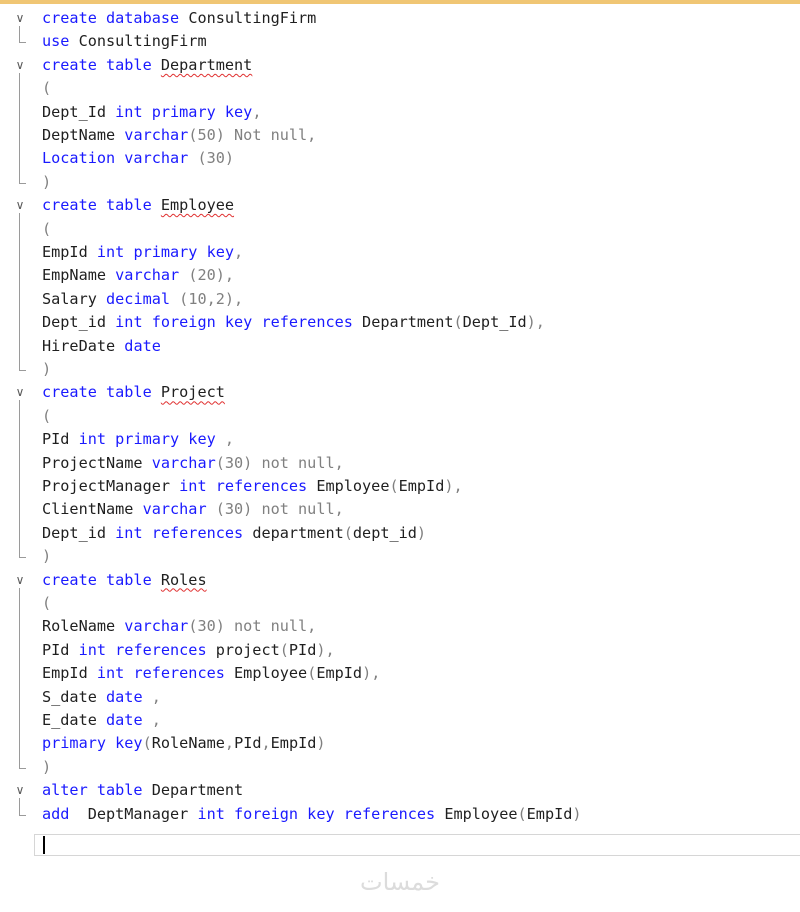  What do you see at coordinates (79, 111) in the screenshot?
I see `code-token: Dept_Id` at bounding box center [79, 111].